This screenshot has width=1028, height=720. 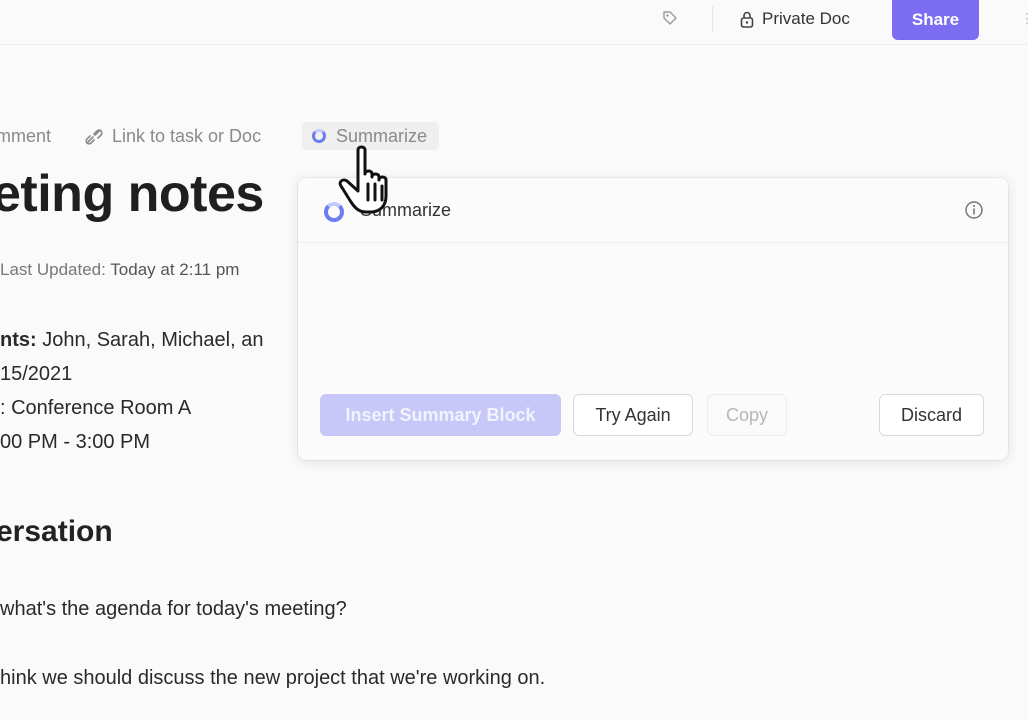 What do you see at coordinates (363, 179) in the screenshot?
I see `hand-cursor-icon` at bounding box center [363, 179].